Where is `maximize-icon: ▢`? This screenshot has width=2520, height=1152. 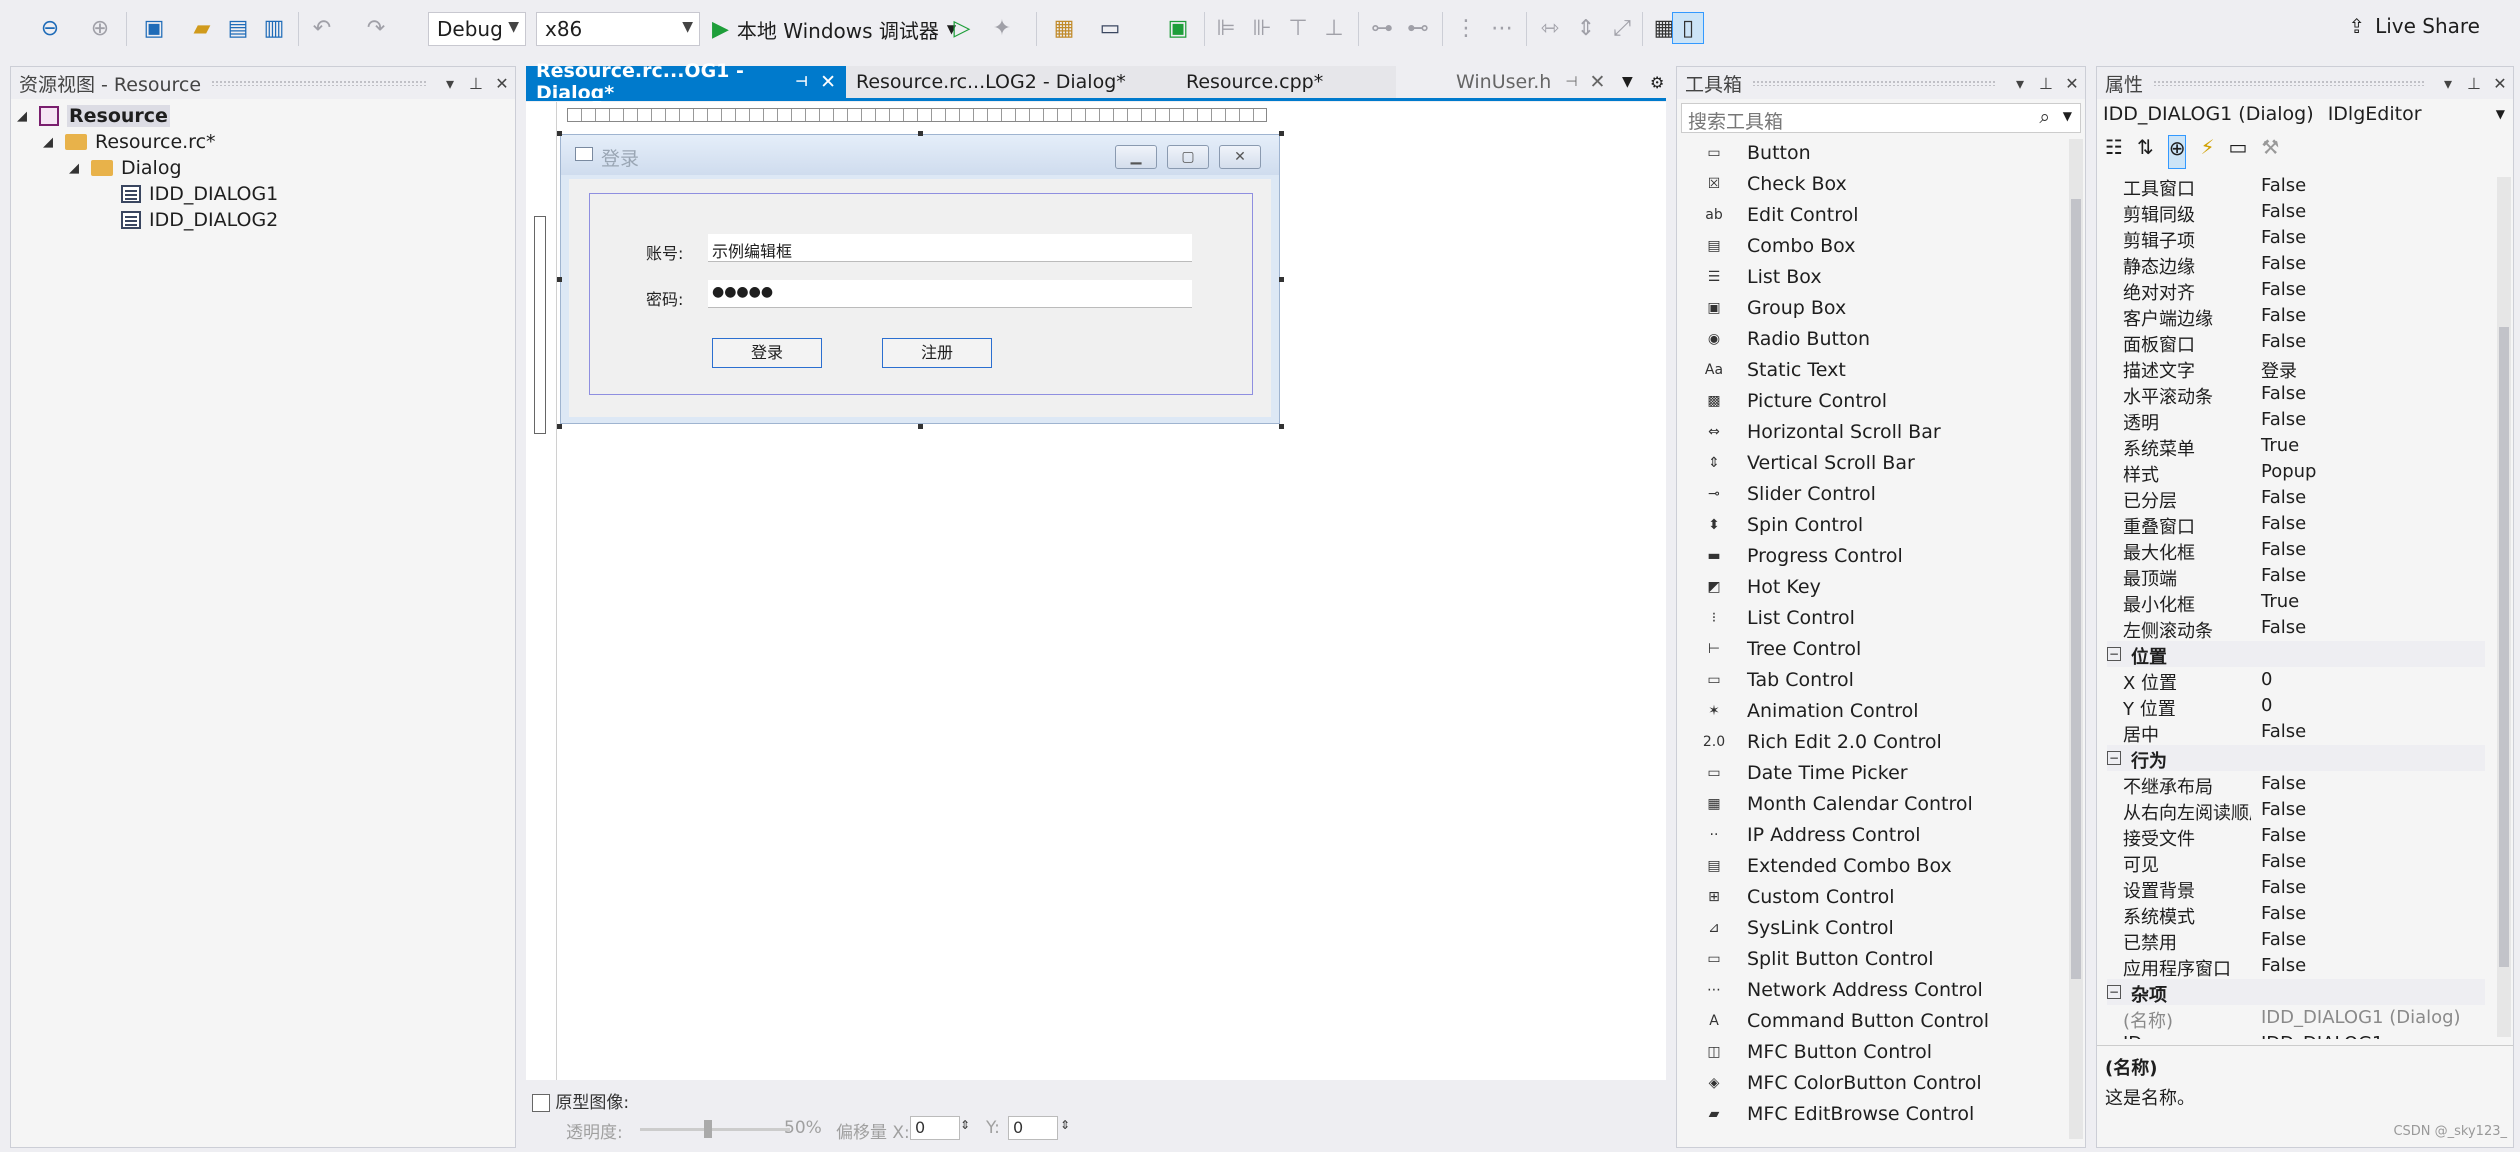 maximize-icon: ▢ is located at coordinates (1188, 157).